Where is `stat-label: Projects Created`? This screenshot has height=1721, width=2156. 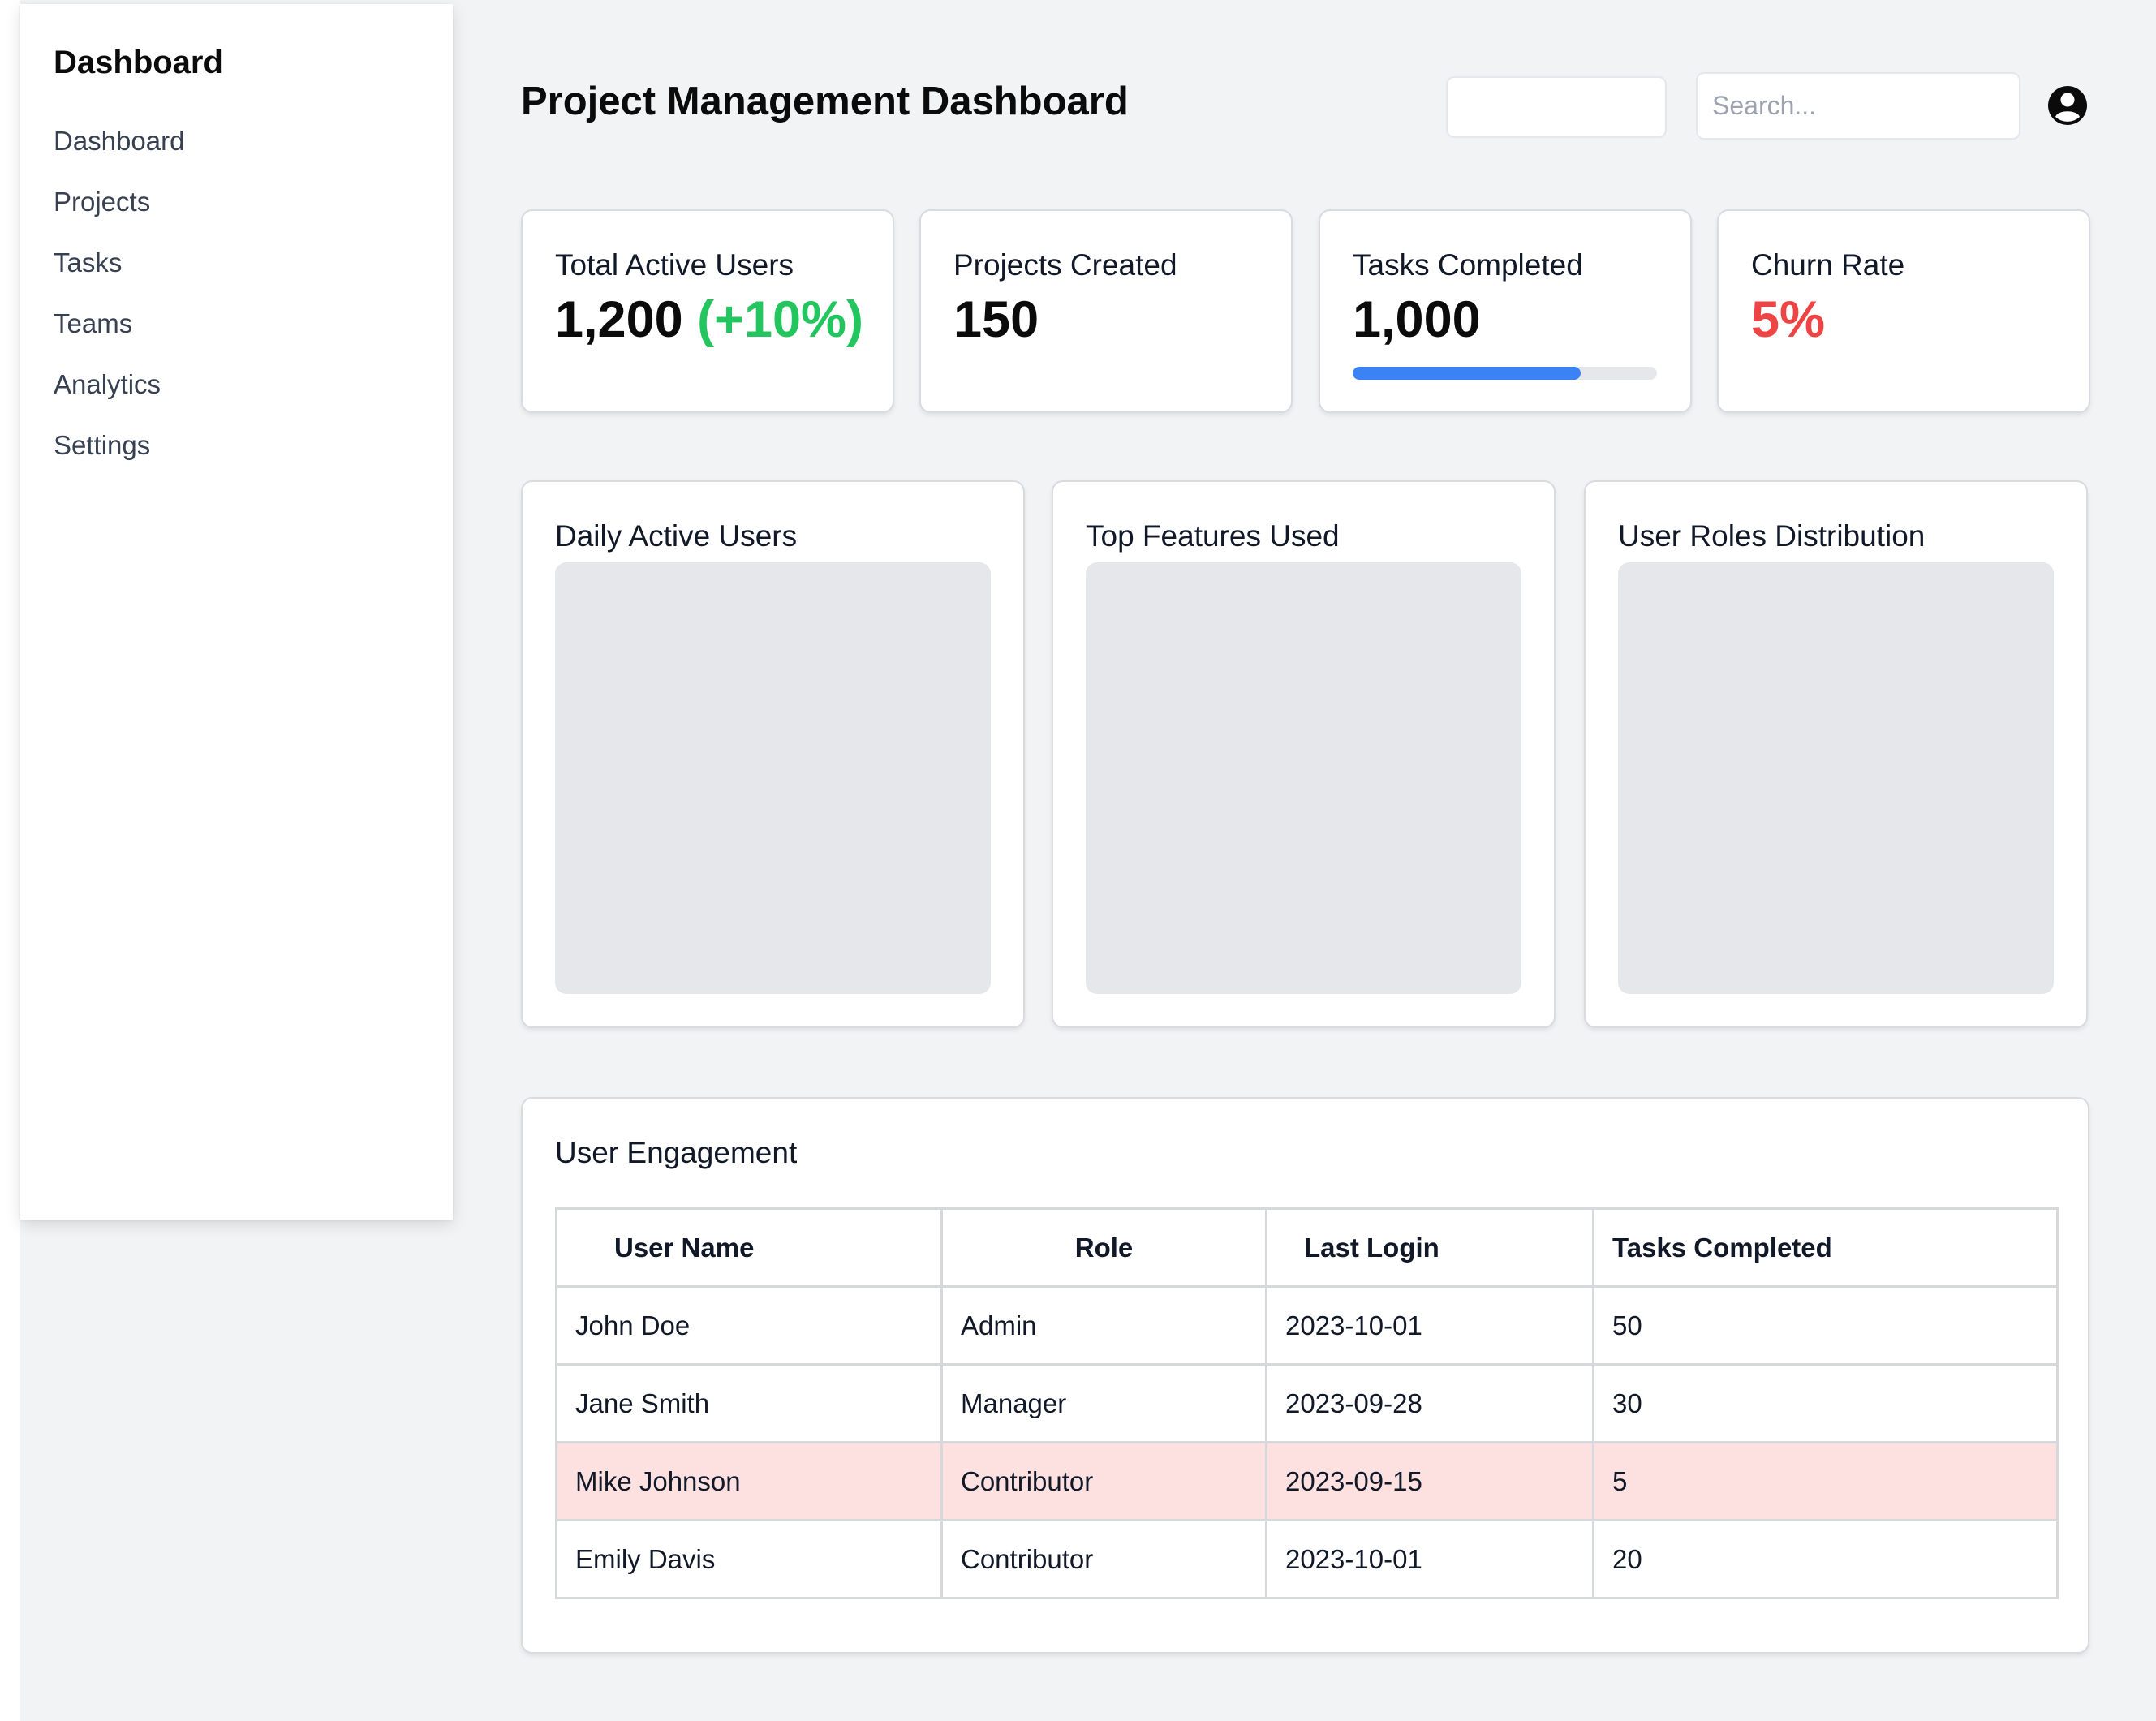
stat-label: Projects Created is located at coordinates (1065, 265).